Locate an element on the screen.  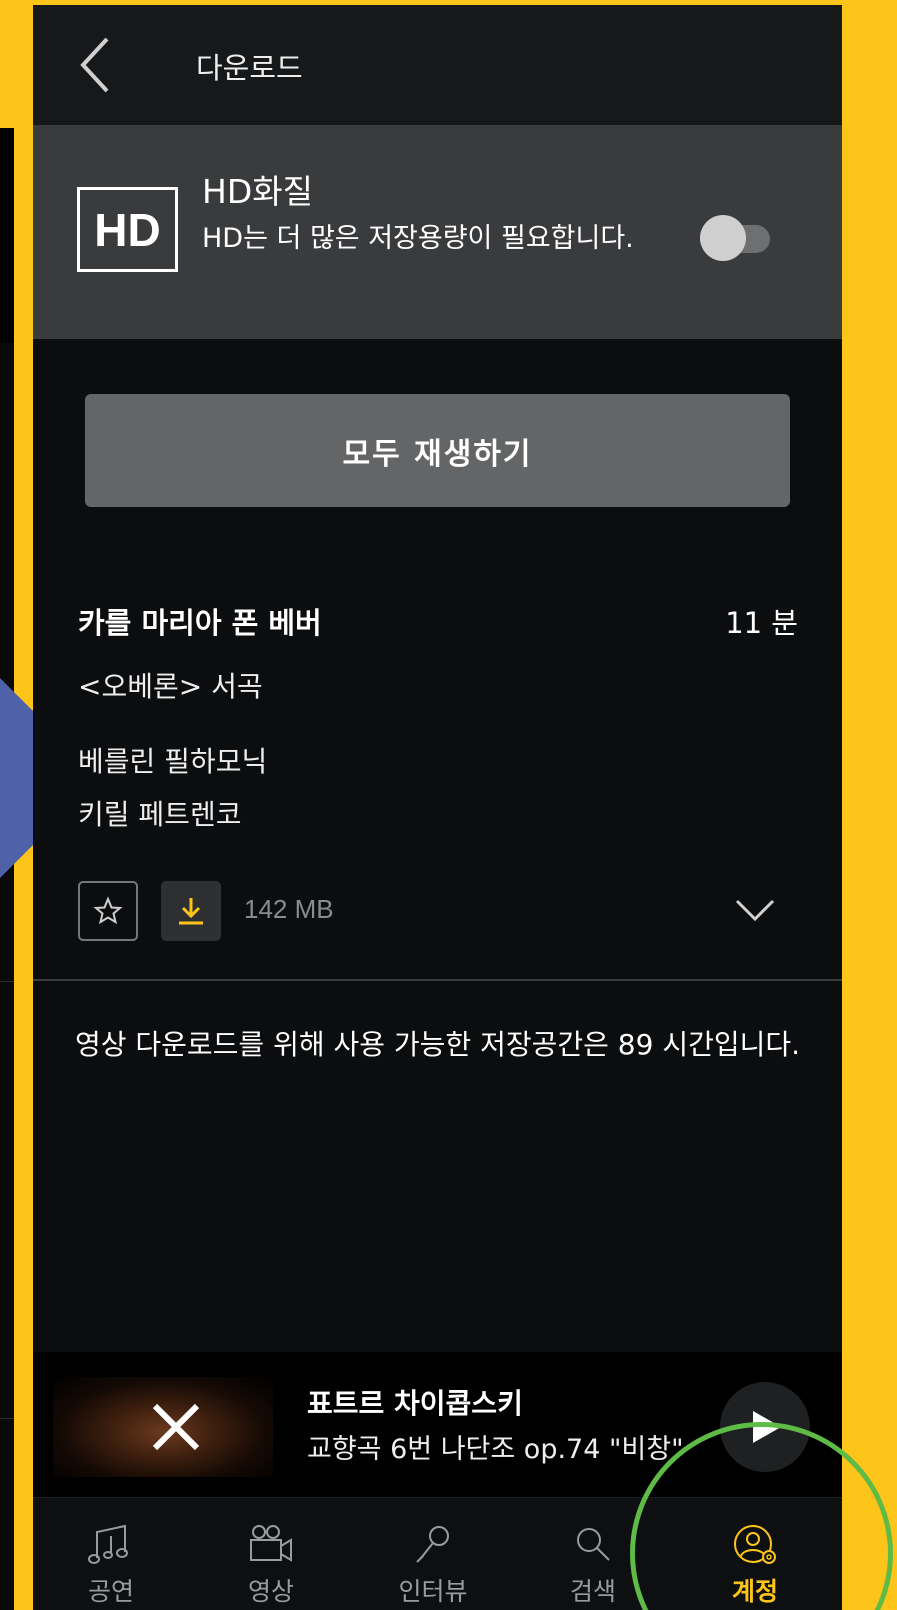
composer-name: 카를 마리아 폰 베버 is located at coordinates (200, 623).